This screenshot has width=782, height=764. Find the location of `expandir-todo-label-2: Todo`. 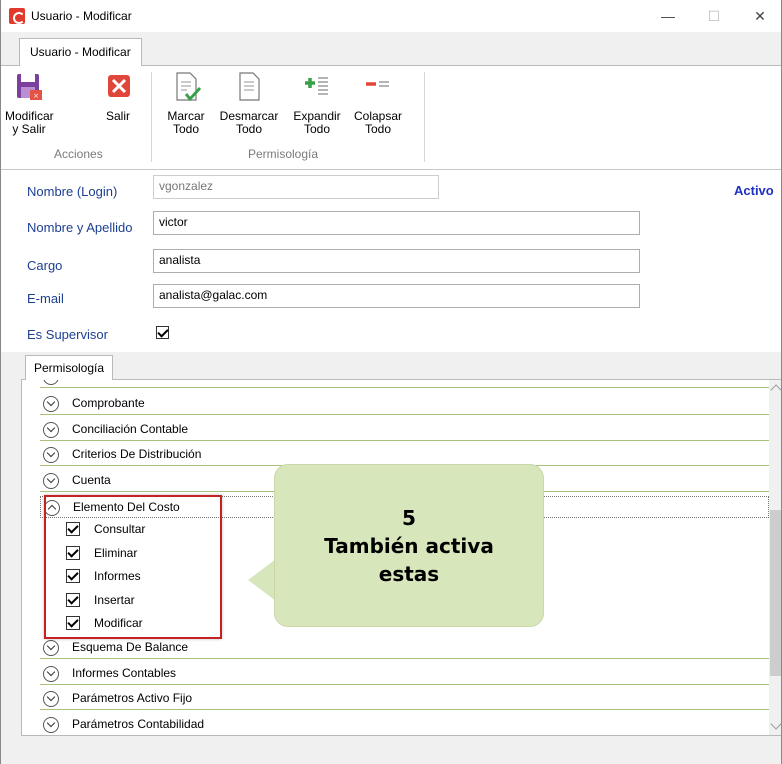

expandir-todo-label-2: Todo is located at coordinates (317, 129).